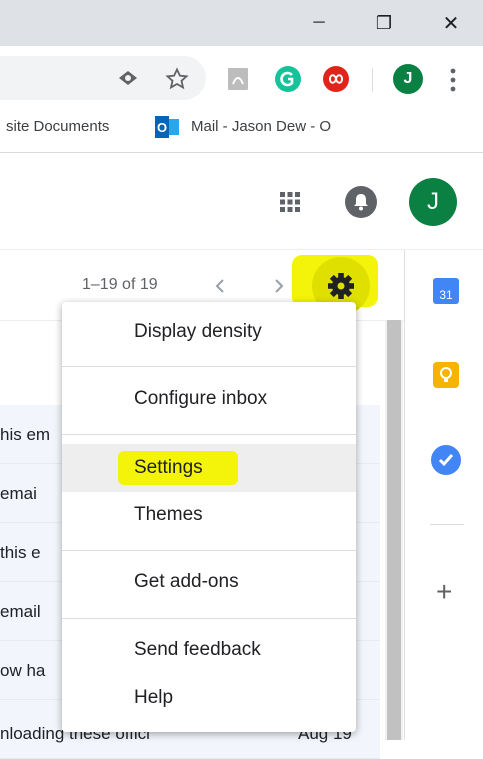 This screenshot has height=759, width=483. I want to click on restore-icon: ❐, so click(384, 22).